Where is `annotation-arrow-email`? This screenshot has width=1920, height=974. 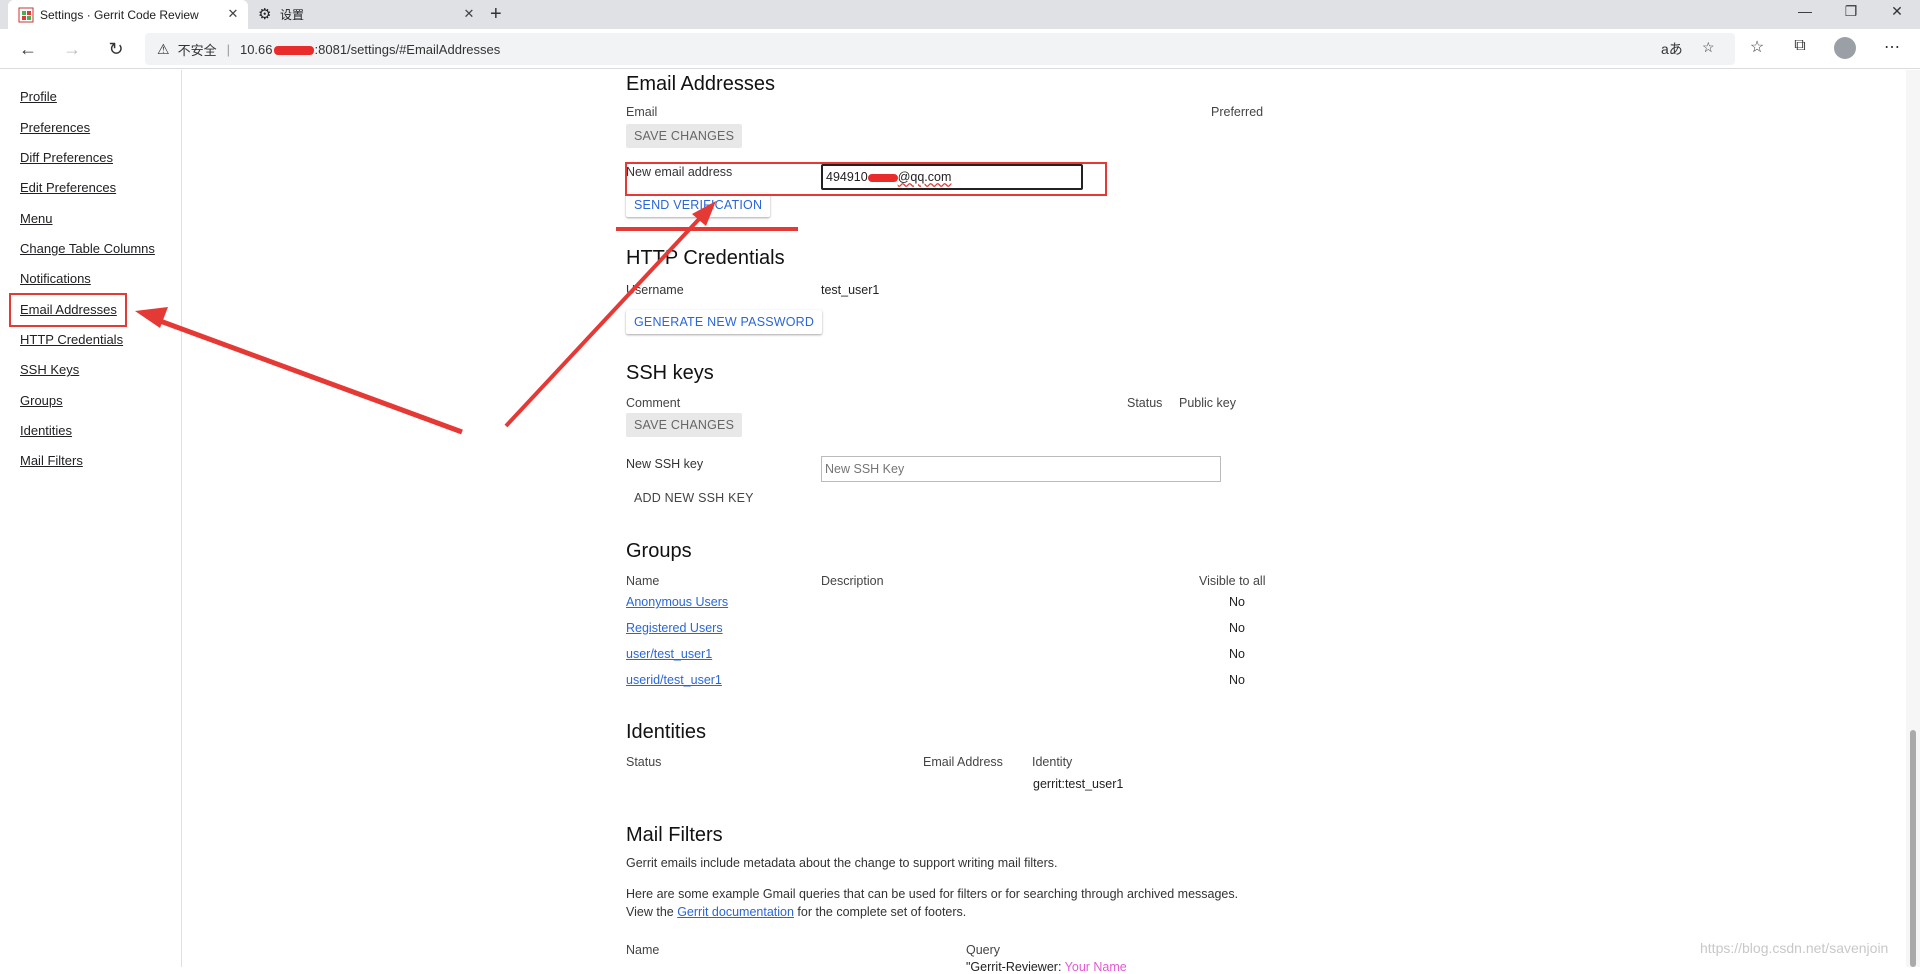
annotation-arrow-email is located at coordinates (603, 322).